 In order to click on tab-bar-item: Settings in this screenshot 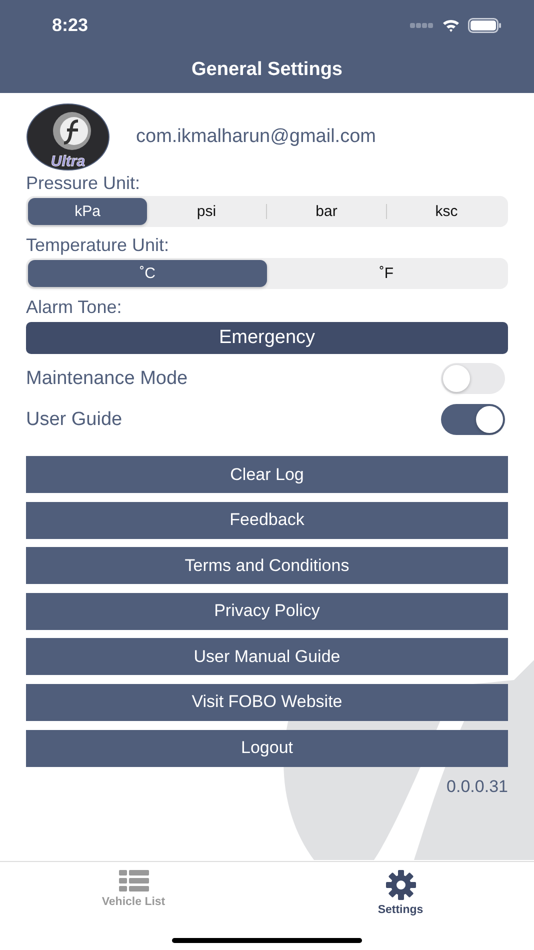, I will do `click(400, 889)`.